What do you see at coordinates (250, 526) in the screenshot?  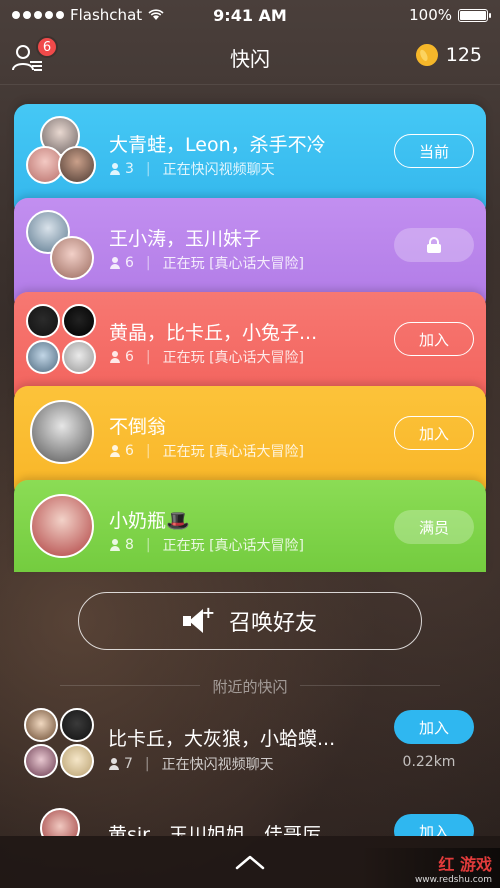 I see `room-card: 小奶瓶🎩 8 | 正在玩 [真心话大冒险] 满员` at bounding box center [250, 526].